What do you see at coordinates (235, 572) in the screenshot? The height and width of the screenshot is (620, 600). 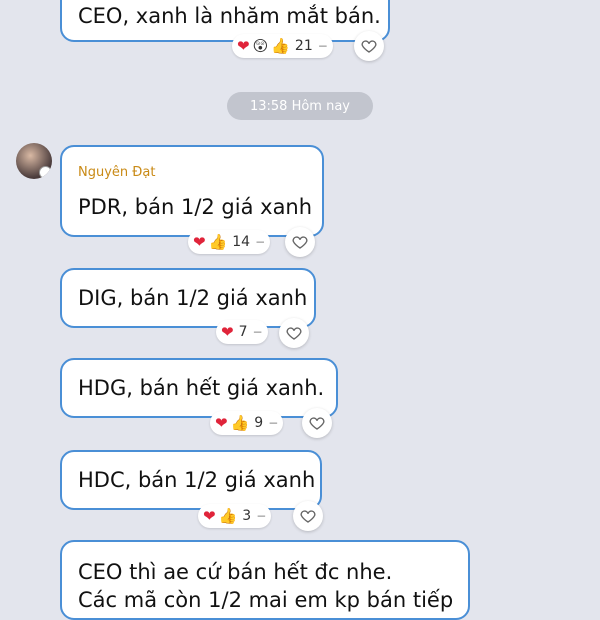 I see `message-text-line1: CEO thì ae cứ bán hết đc nhe.` at bounding box center [235, 572].